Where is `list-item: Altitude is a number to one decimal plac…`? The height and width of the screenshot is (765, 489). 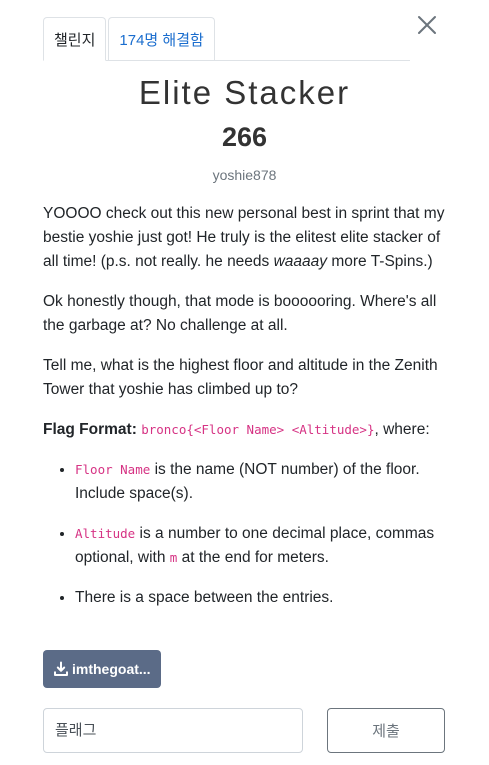 list-item: Altitude is a number to one decimal plac… is located at coordinates (261, 546).